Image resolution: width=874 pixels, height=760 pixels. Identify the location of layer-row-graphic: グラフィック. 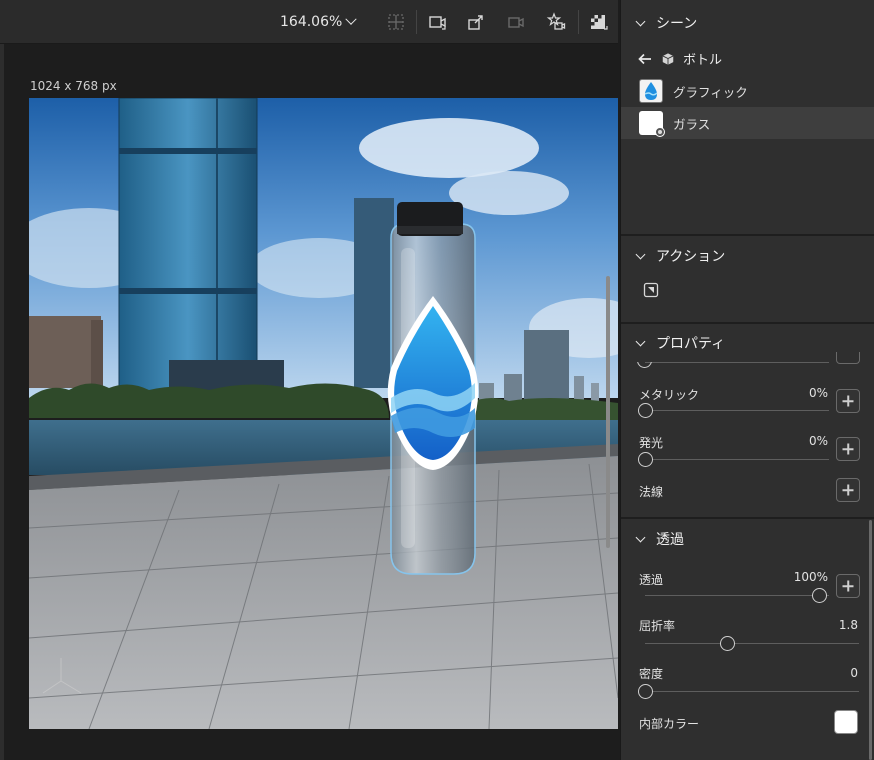
(747, 91).